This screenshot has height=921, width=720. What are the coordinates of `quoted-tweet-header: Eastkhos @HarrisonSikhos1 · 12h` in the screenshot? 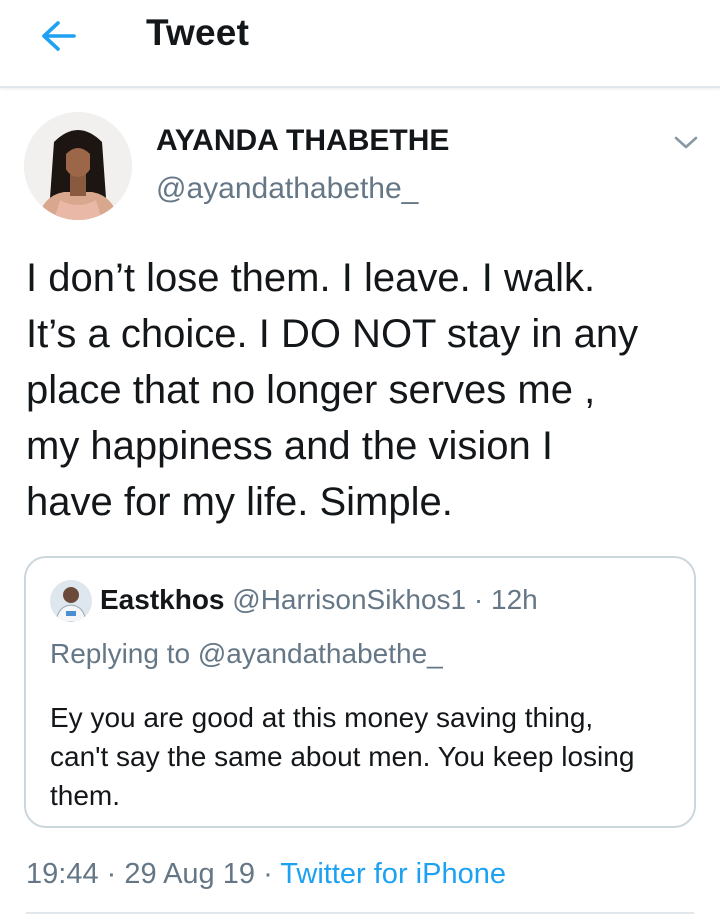 It's located at (319, 600).